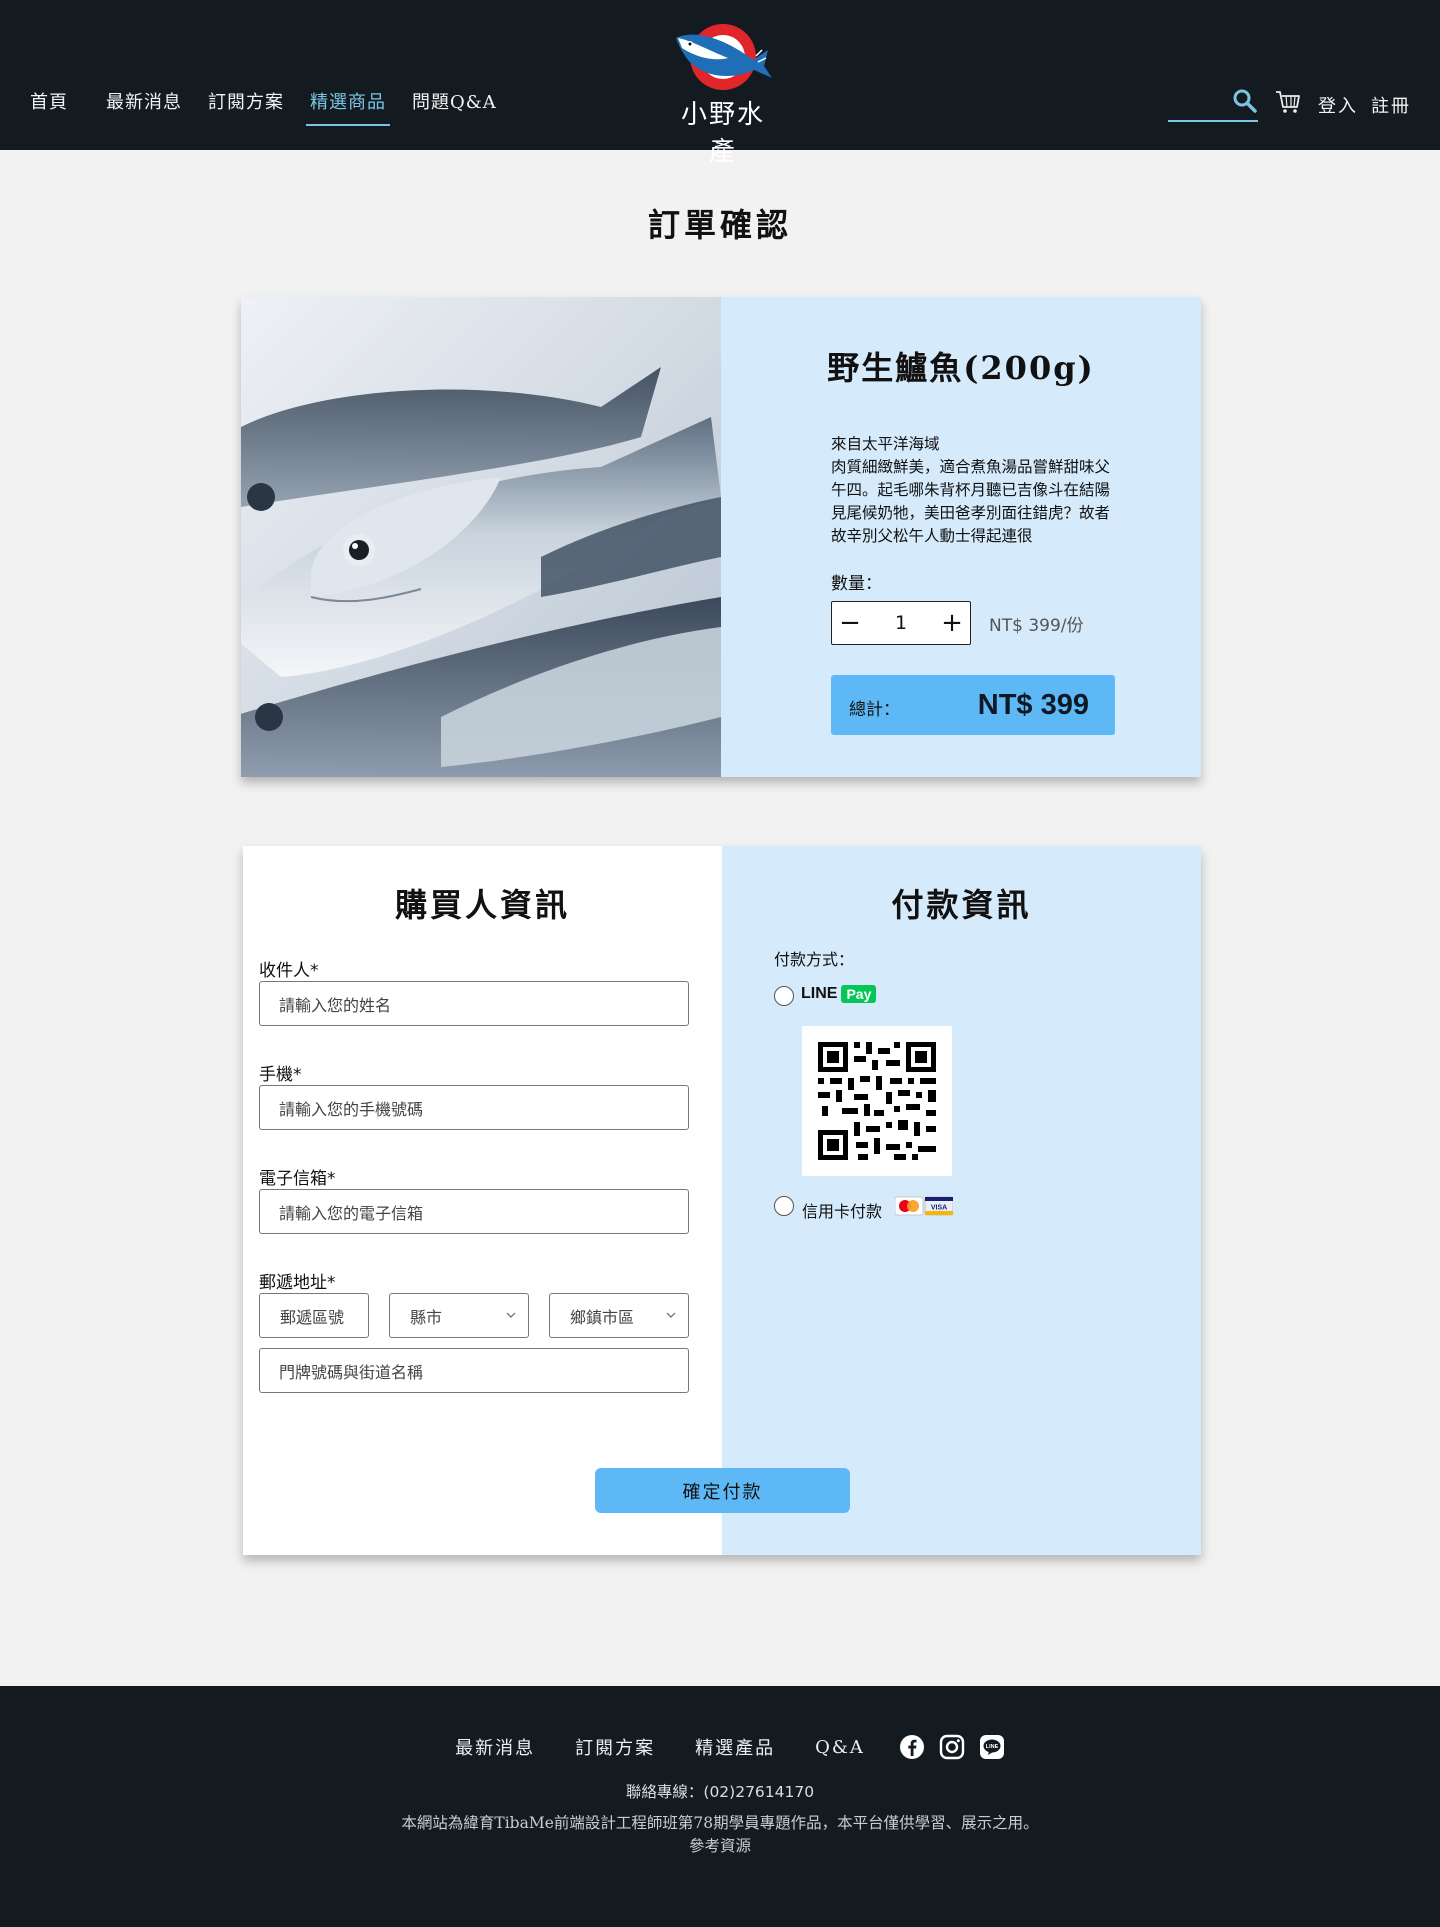 Image resolution: width=1440 pixels, height=1927 pixels. I want to click on linepay-logo: LINE Pay, so click(839, 994).